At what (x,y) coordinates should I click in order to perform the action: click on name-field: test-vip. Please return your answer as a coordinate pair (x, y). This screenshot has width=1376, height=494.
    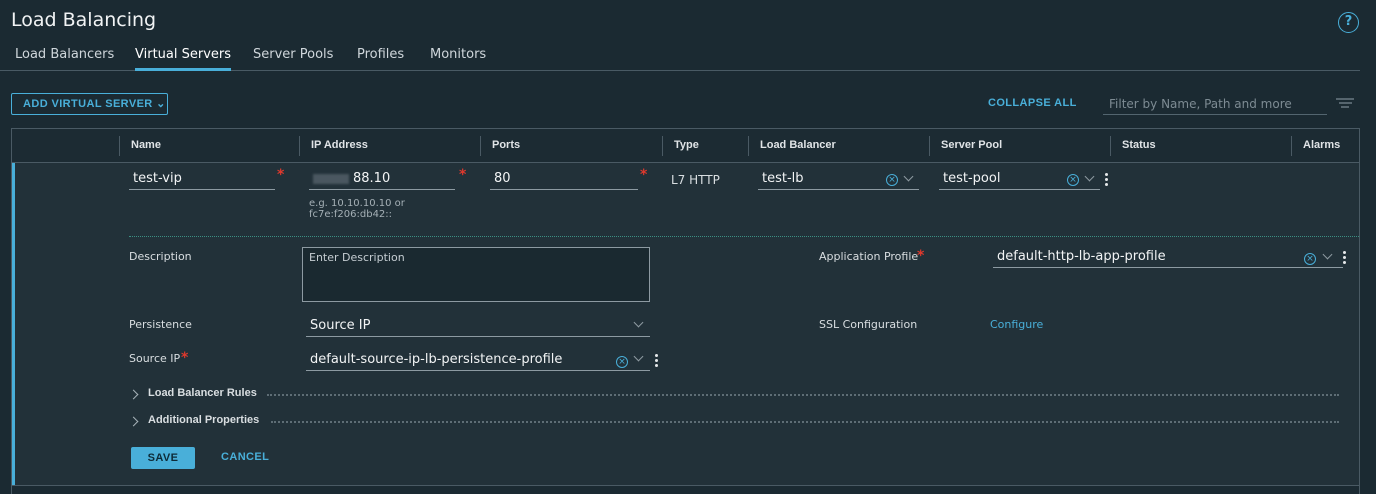
    Looking at the image, I should click on (202, 179).